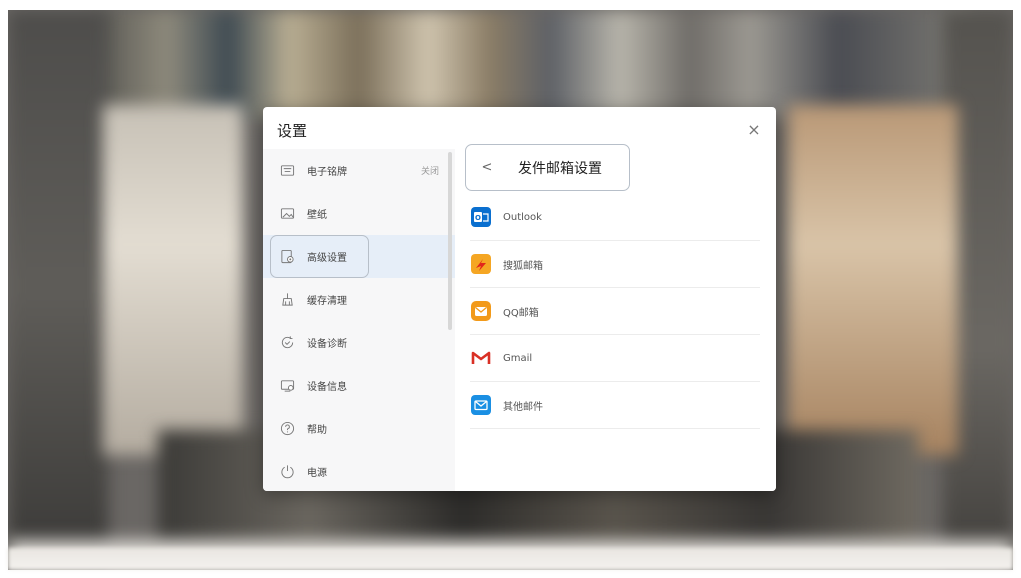 The height and width of the screenshot is (578, 1021). What do you see at coordinates (359, 213) in the screenshot?
I see `sidebar-item-wallpaper: 壁纸` at bounding box center [359, 213].